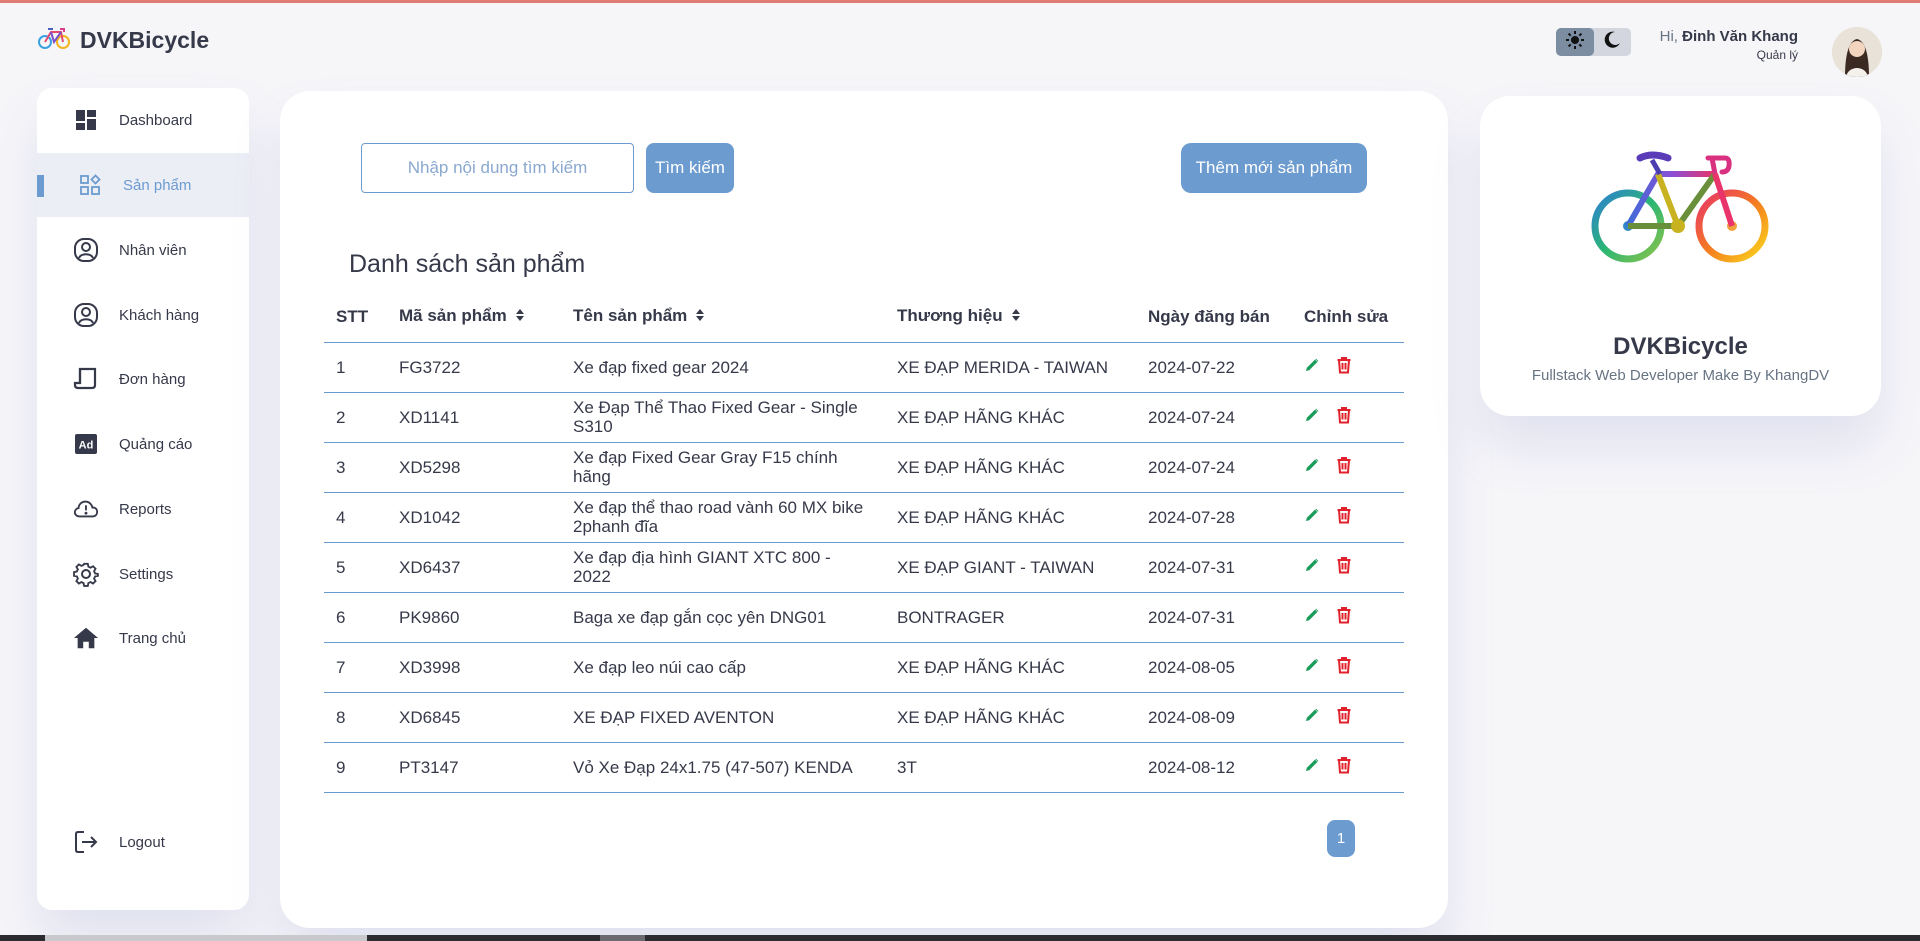 This screenshot has height=941, width=1920. I want to click on search-button: Tìm kiếm, so click(690, 168).